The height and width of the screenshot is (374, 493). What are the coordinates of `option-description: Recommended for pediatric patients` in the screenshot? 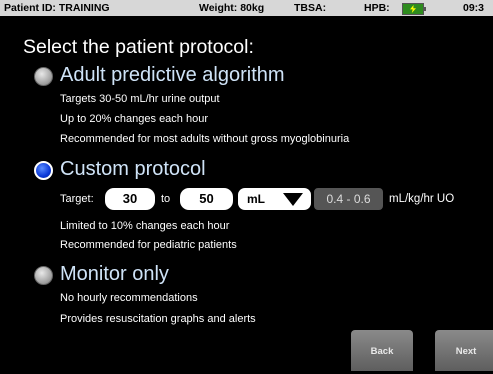 It's located at (148, 245).